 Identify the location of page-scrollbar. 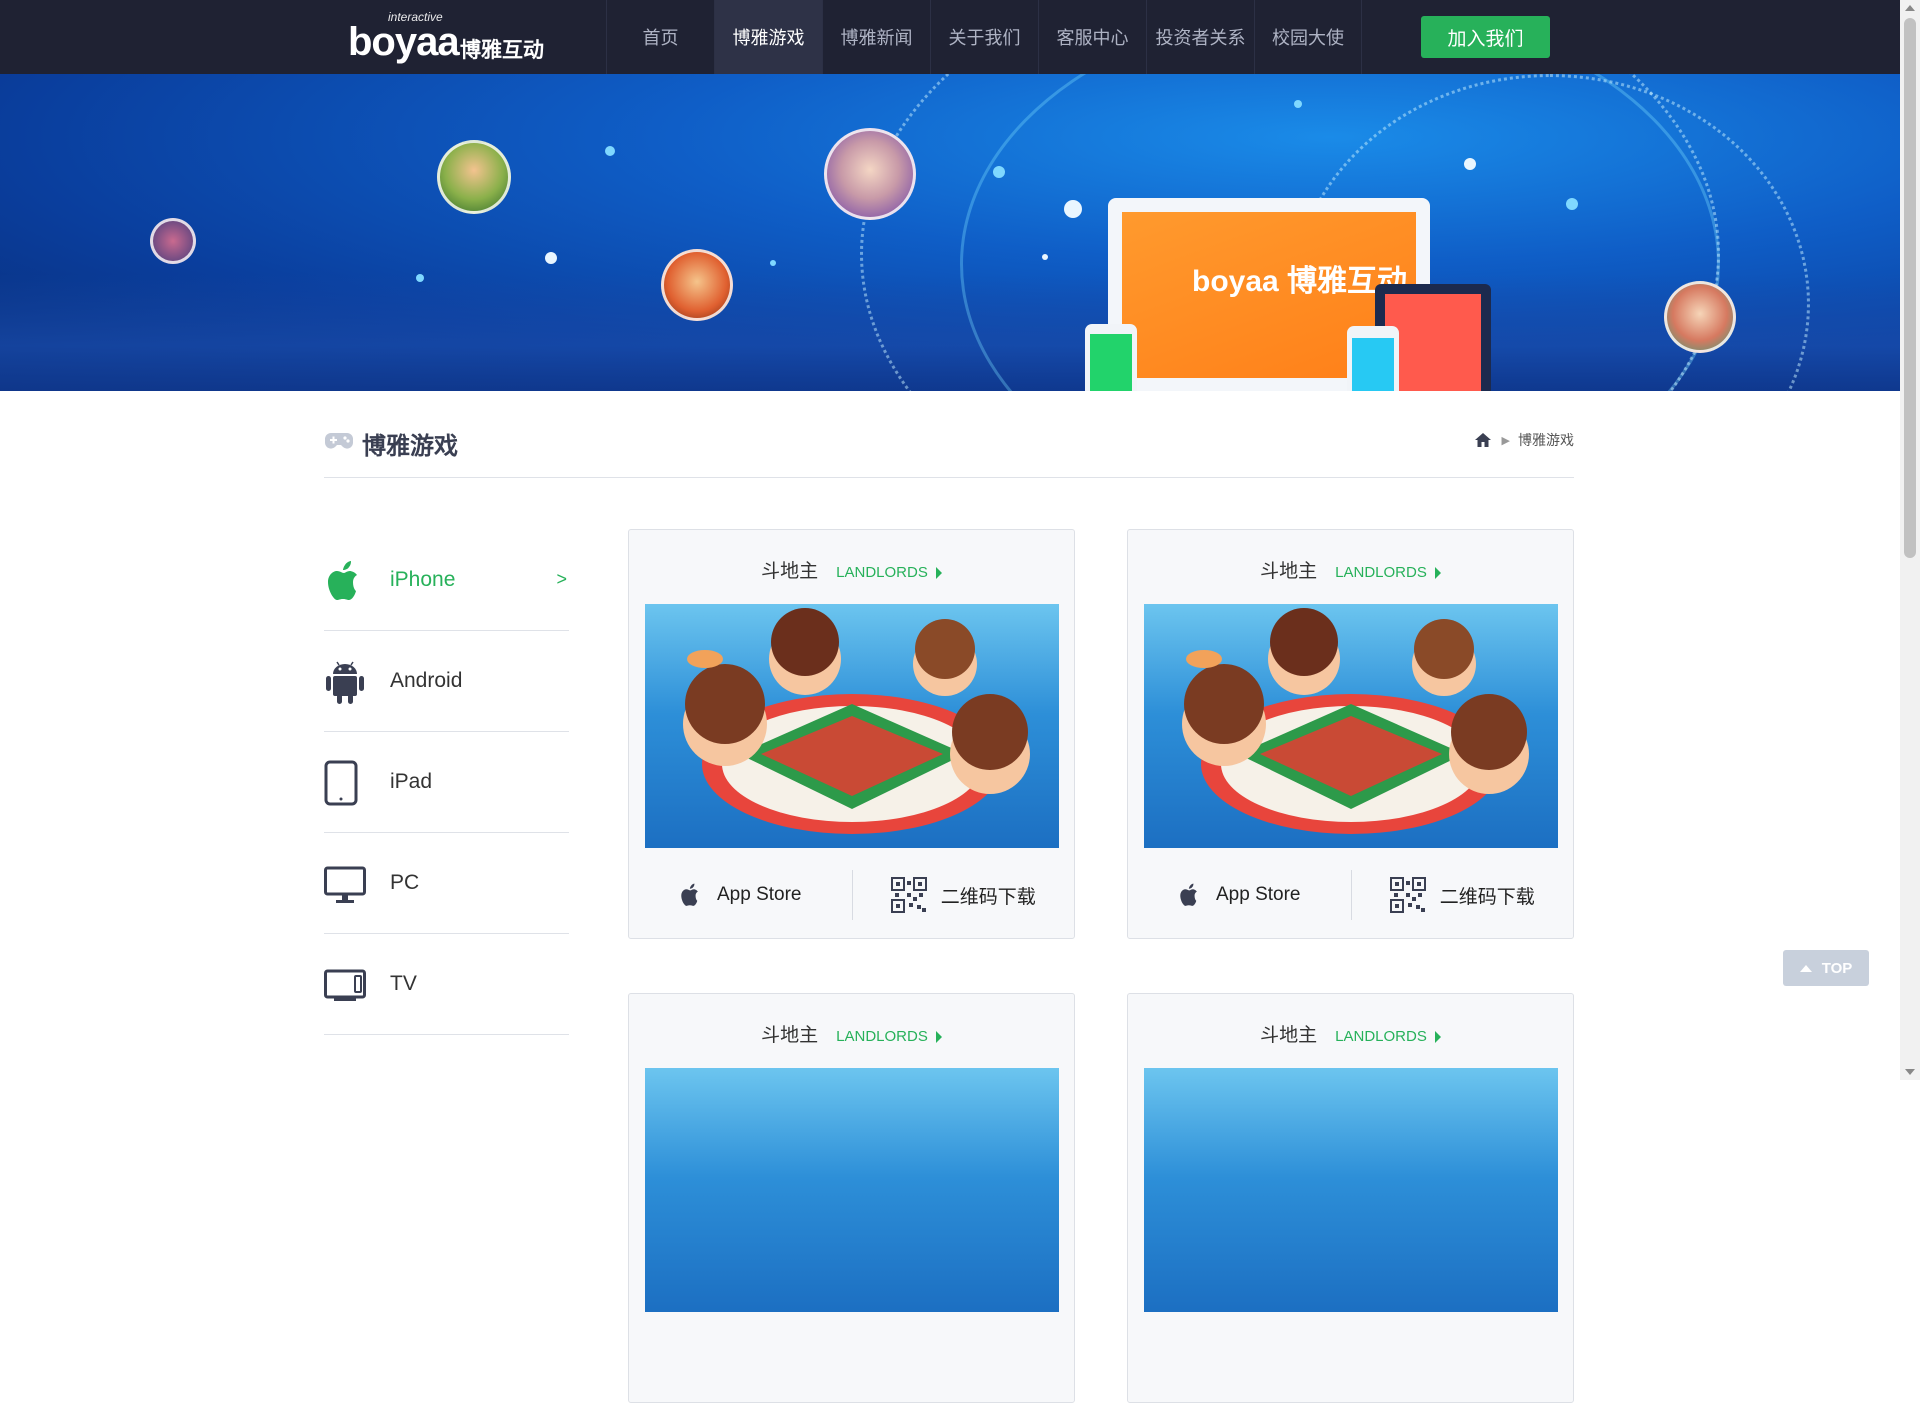
(1910, 540).